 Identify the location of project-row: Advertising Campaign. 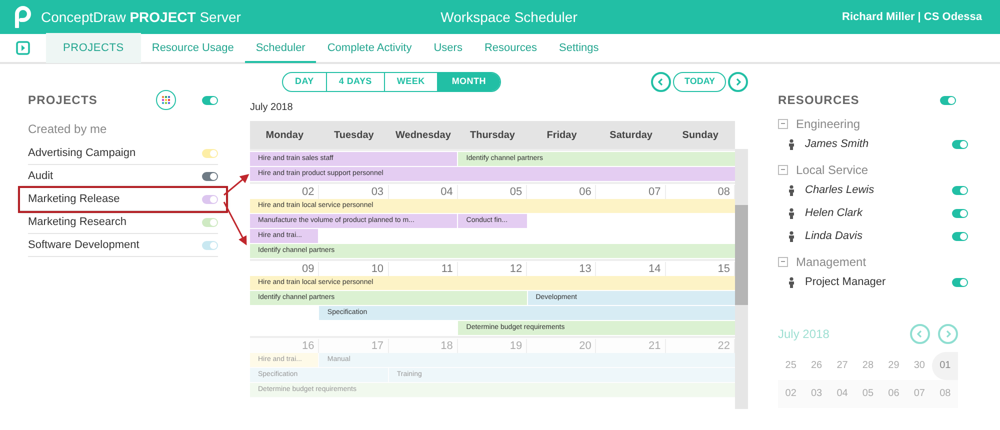
(123, 153).